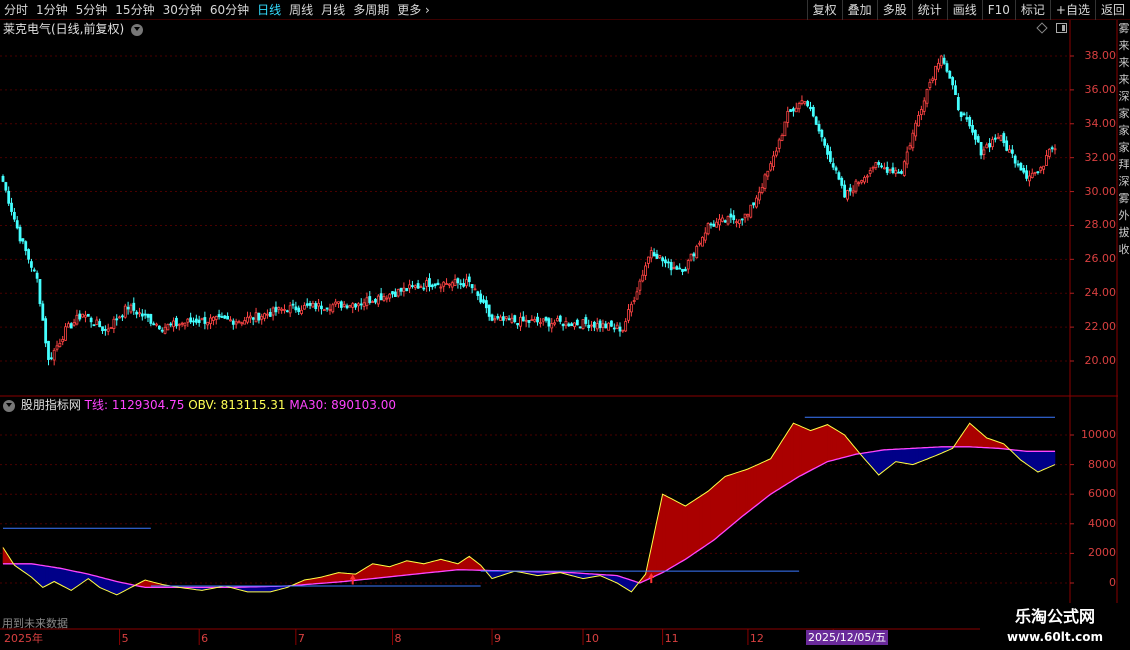  What do you see at coordinates (301, 638) in the screenshot?
I see `date-tick: 7` at bounding box center [301, 638].